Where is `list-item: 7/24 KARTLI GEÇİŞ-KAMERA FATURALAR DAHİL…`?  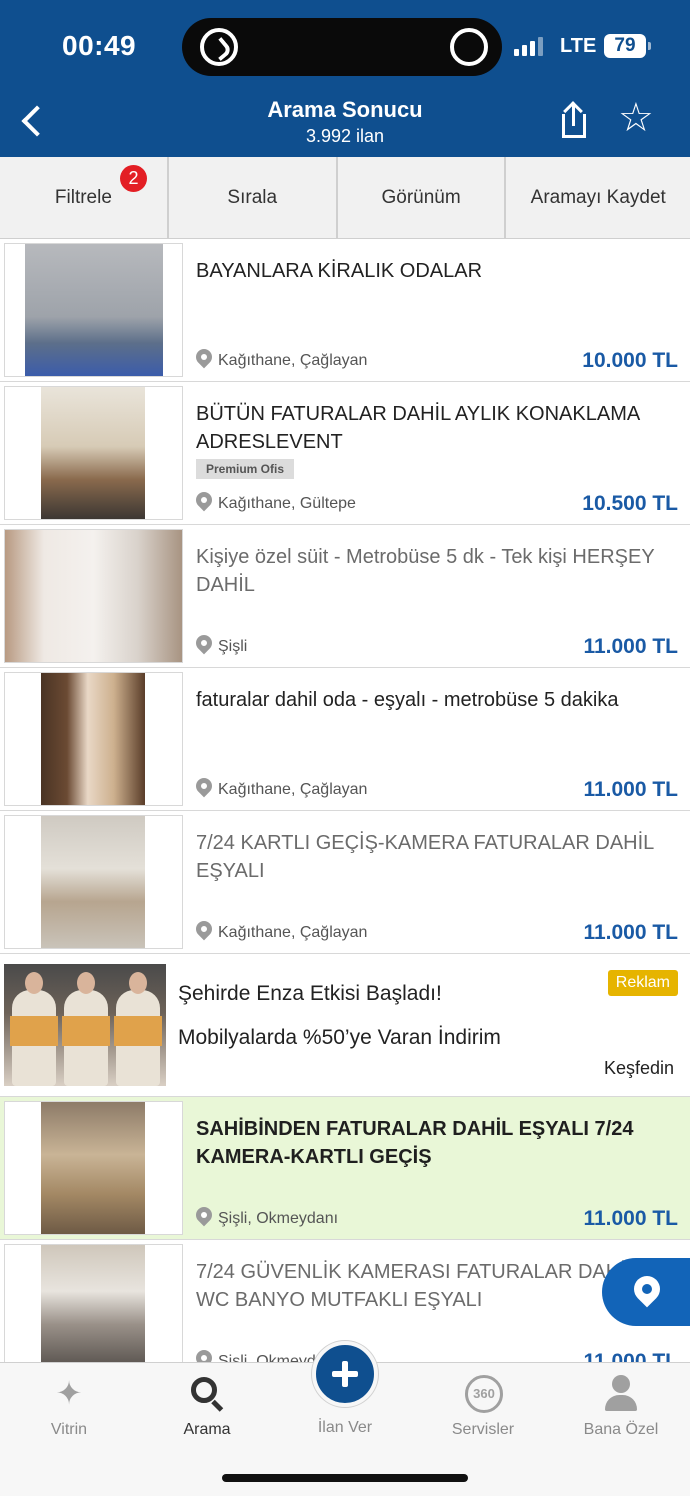 list-item: 7/24 KARTLI GEÇİŞ-KAMERA FATURALAR DAHİL… is located at coordinates (345, 882).